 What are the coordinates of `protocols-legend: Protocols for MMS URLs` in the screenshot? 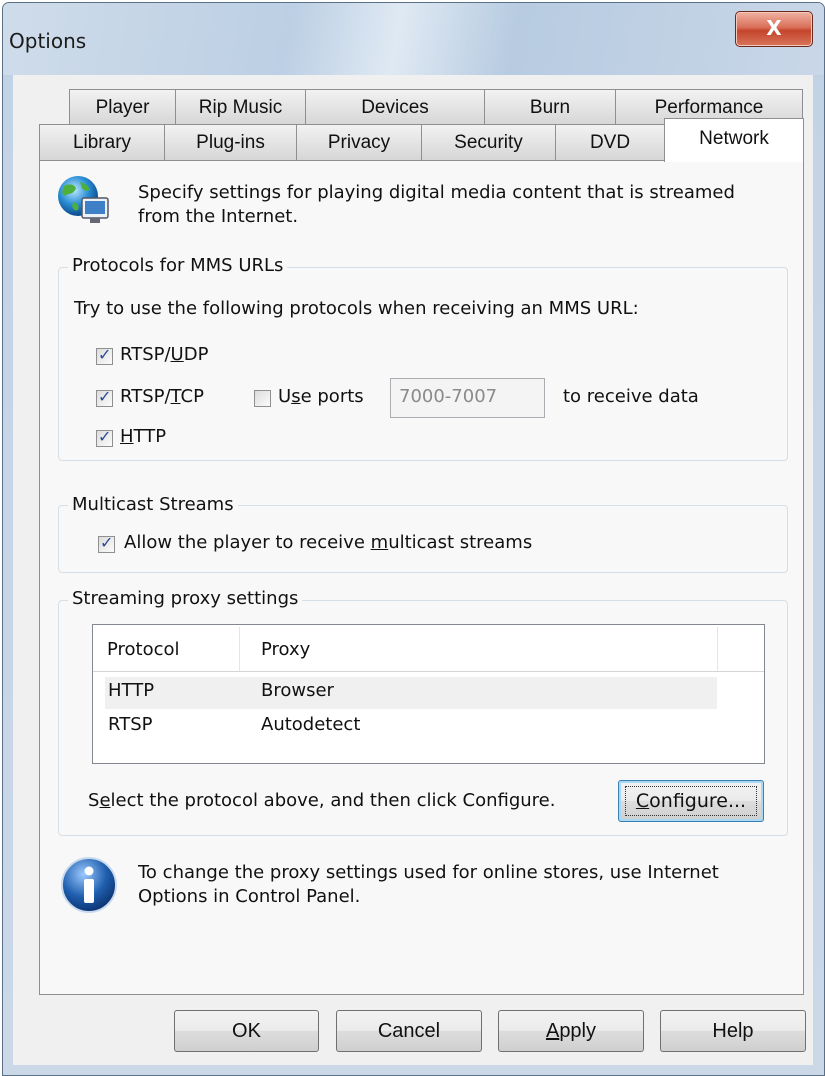 It's located at (178, 265).